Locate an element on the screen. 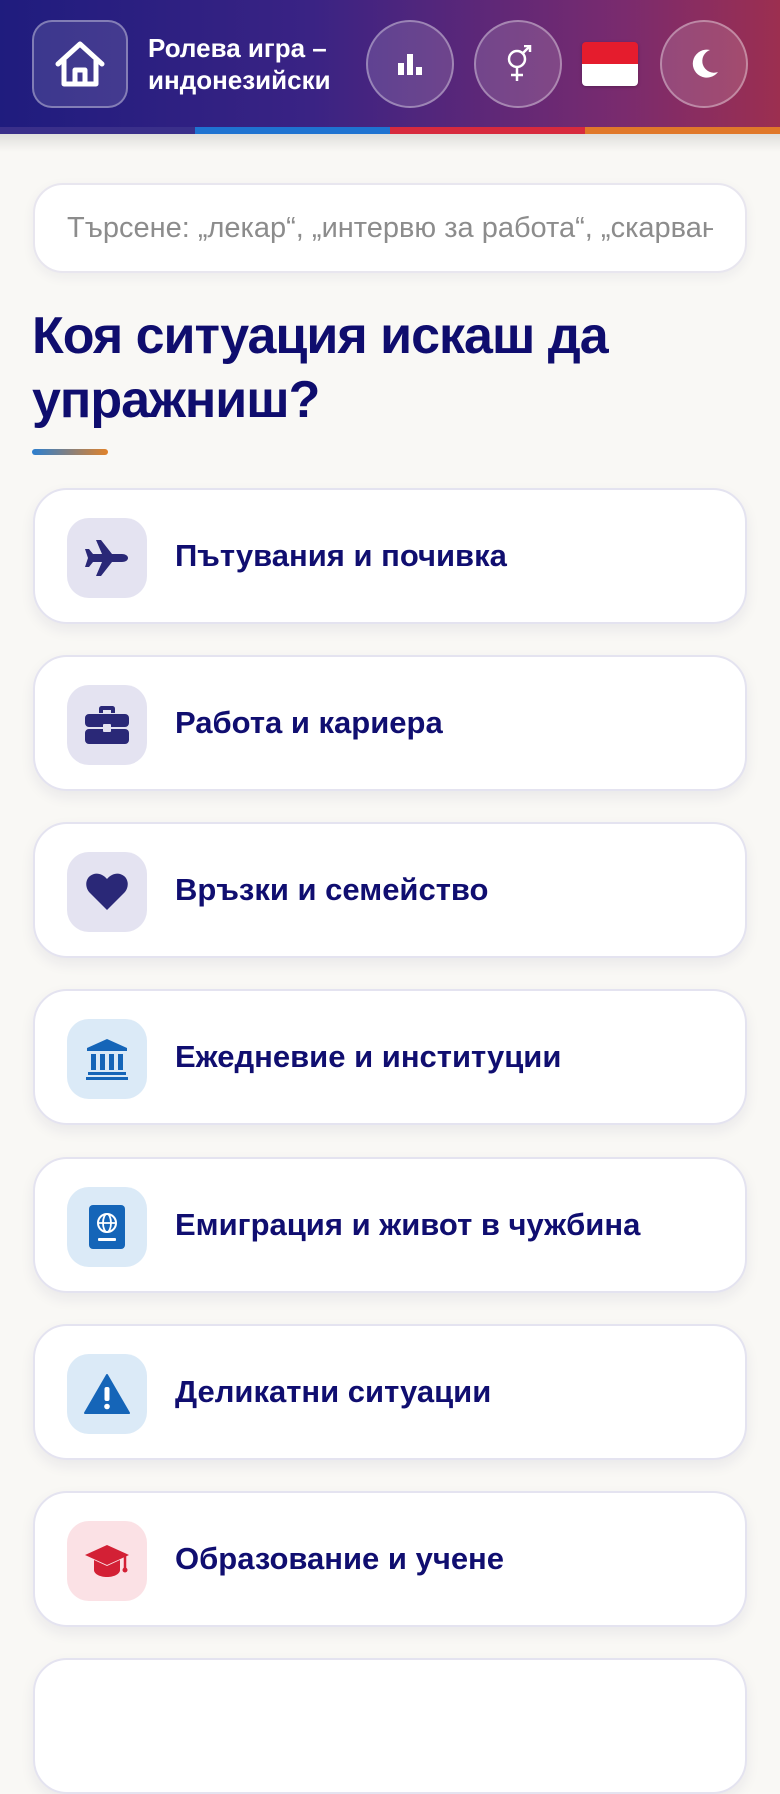 The image size is (780, 1794). gender-button is located at coordinates (518, 64).